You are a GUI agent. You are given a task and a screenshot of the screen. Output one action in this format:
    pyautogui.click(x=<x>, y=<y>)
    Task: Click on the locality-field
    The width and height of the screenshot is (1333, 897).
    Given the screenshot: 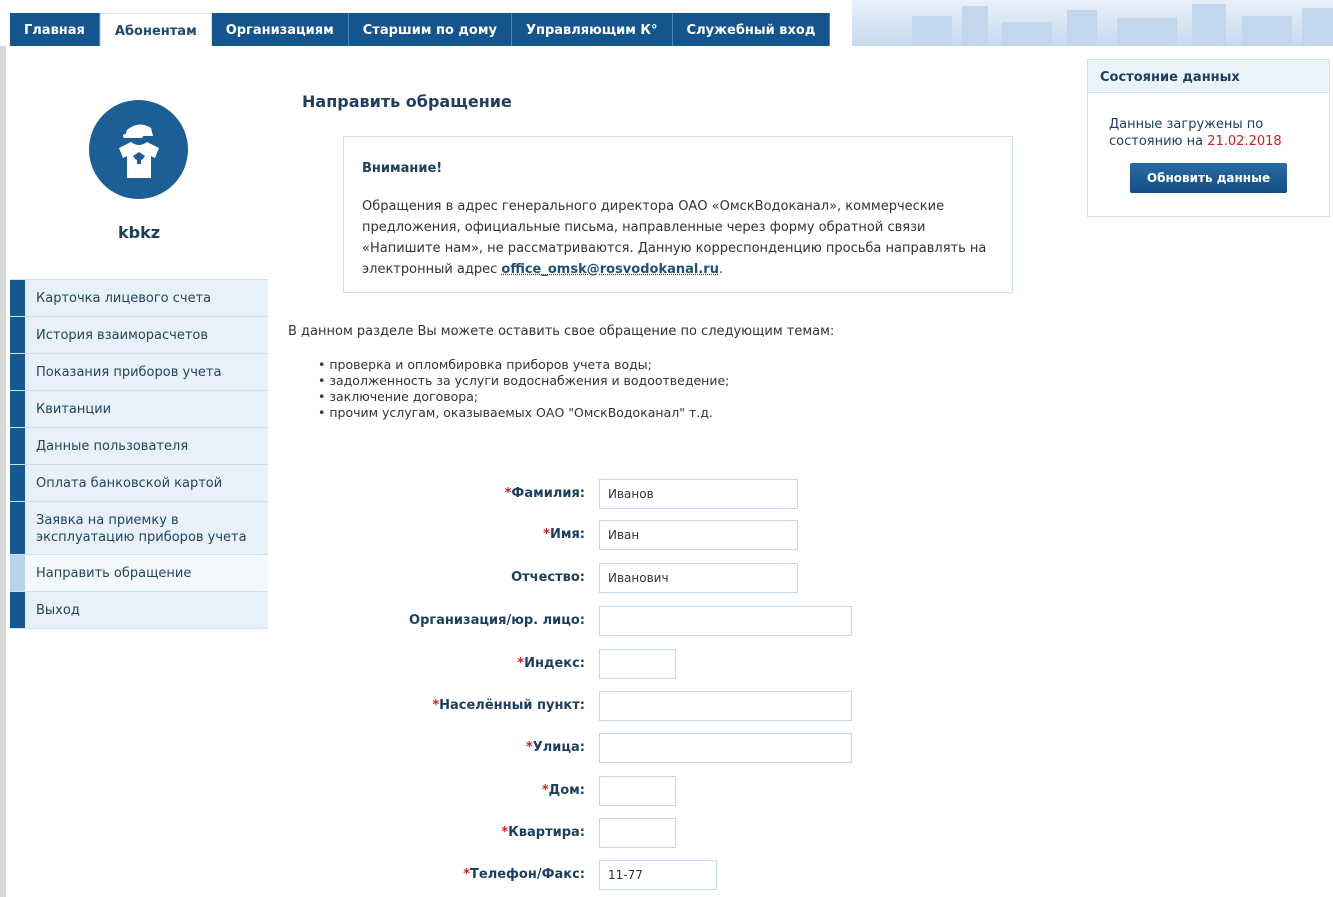 What is the action you would take?
    pyautogui.click(x=725, y=706)
    